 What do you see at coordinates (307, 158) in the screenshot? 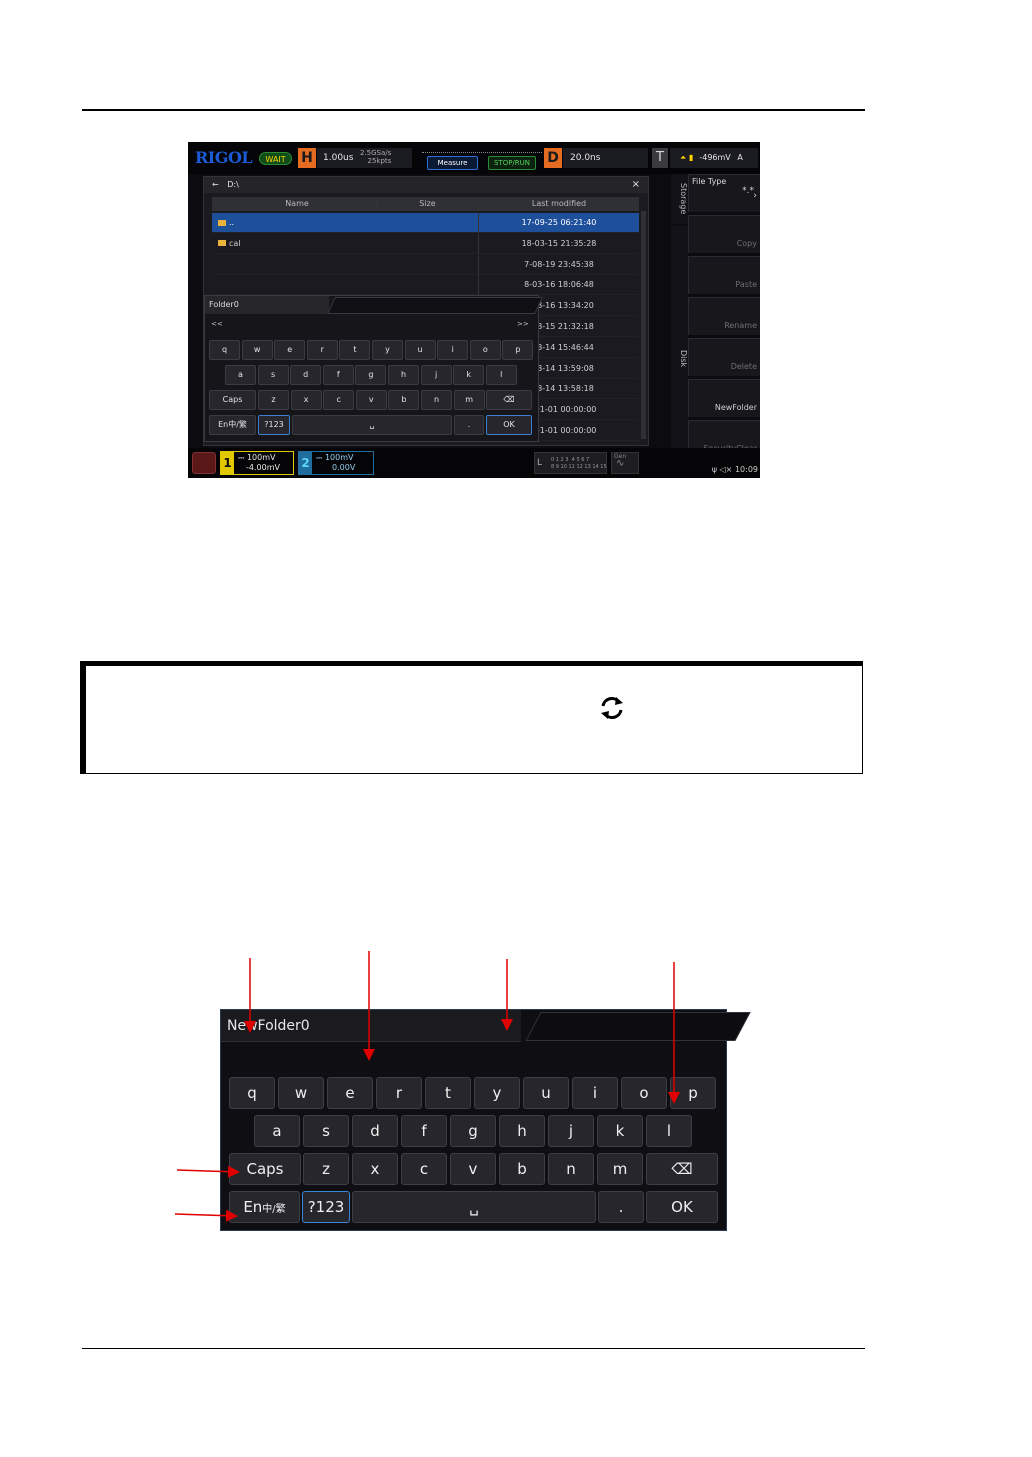
I see `horizontal-label: H` at bounding box center [307, 158].